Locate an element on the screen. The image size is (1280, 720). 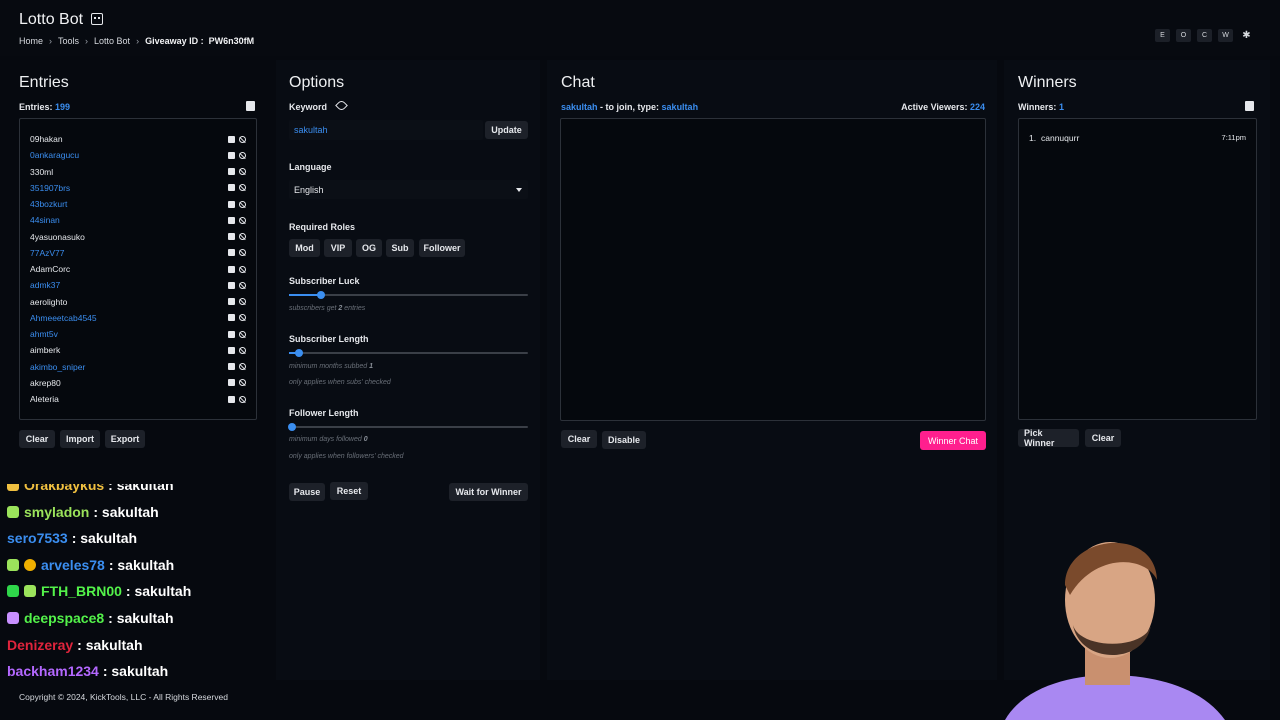
chat-clear-button: Clear is located at coordinates (579, 439).